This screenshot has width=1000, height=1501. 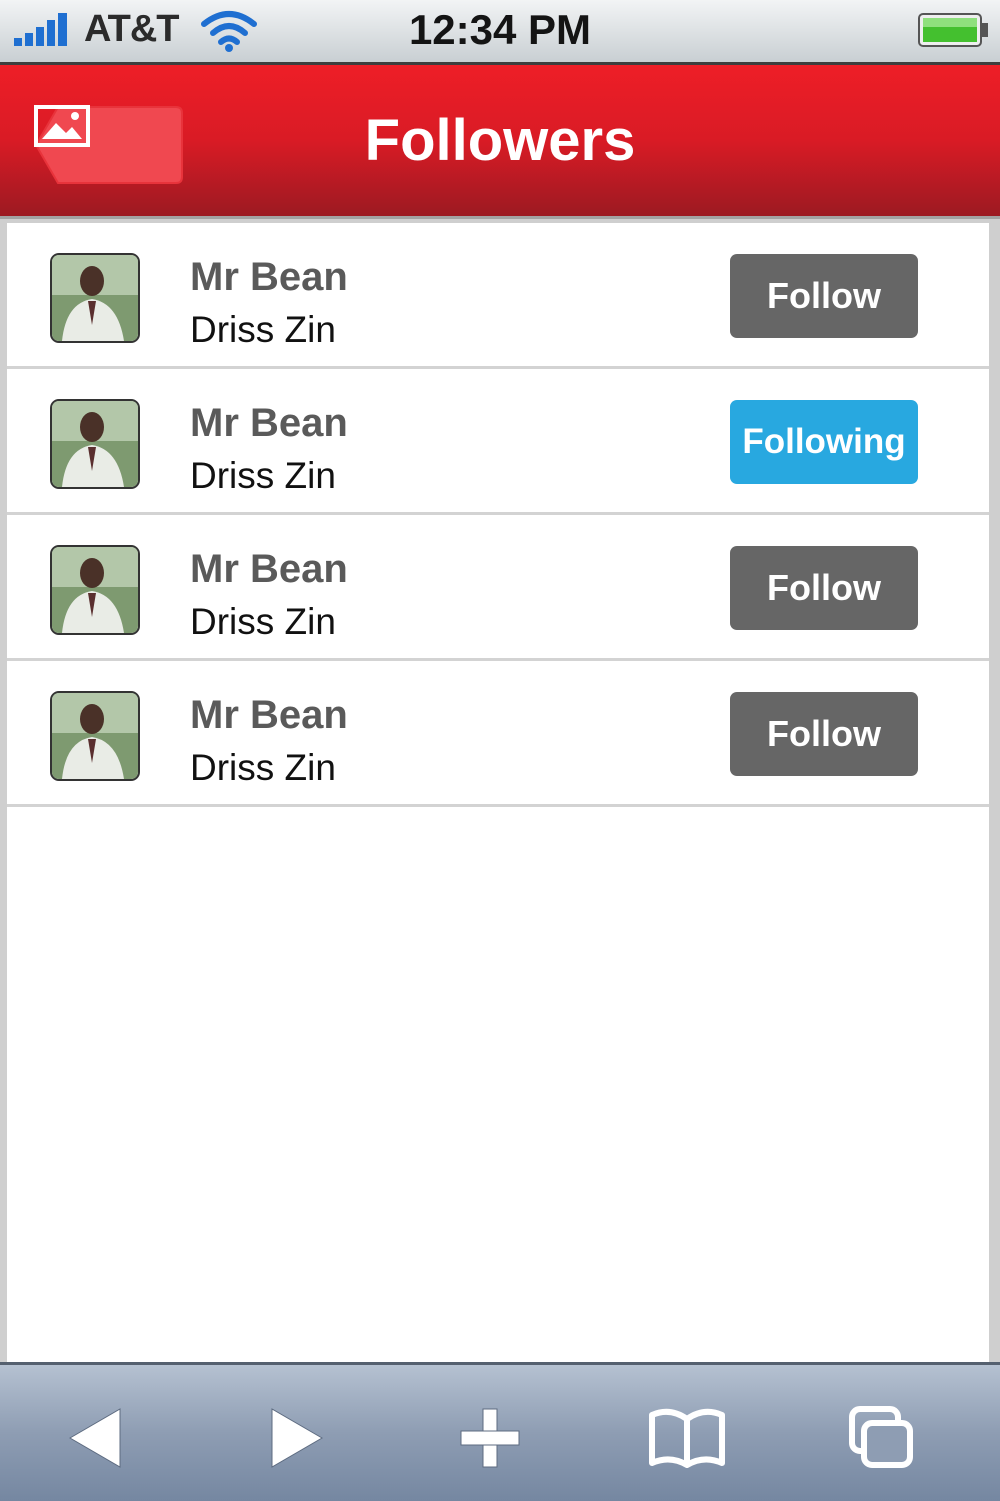 I want to click on page-title: Followers, so click(x=500, y=140).